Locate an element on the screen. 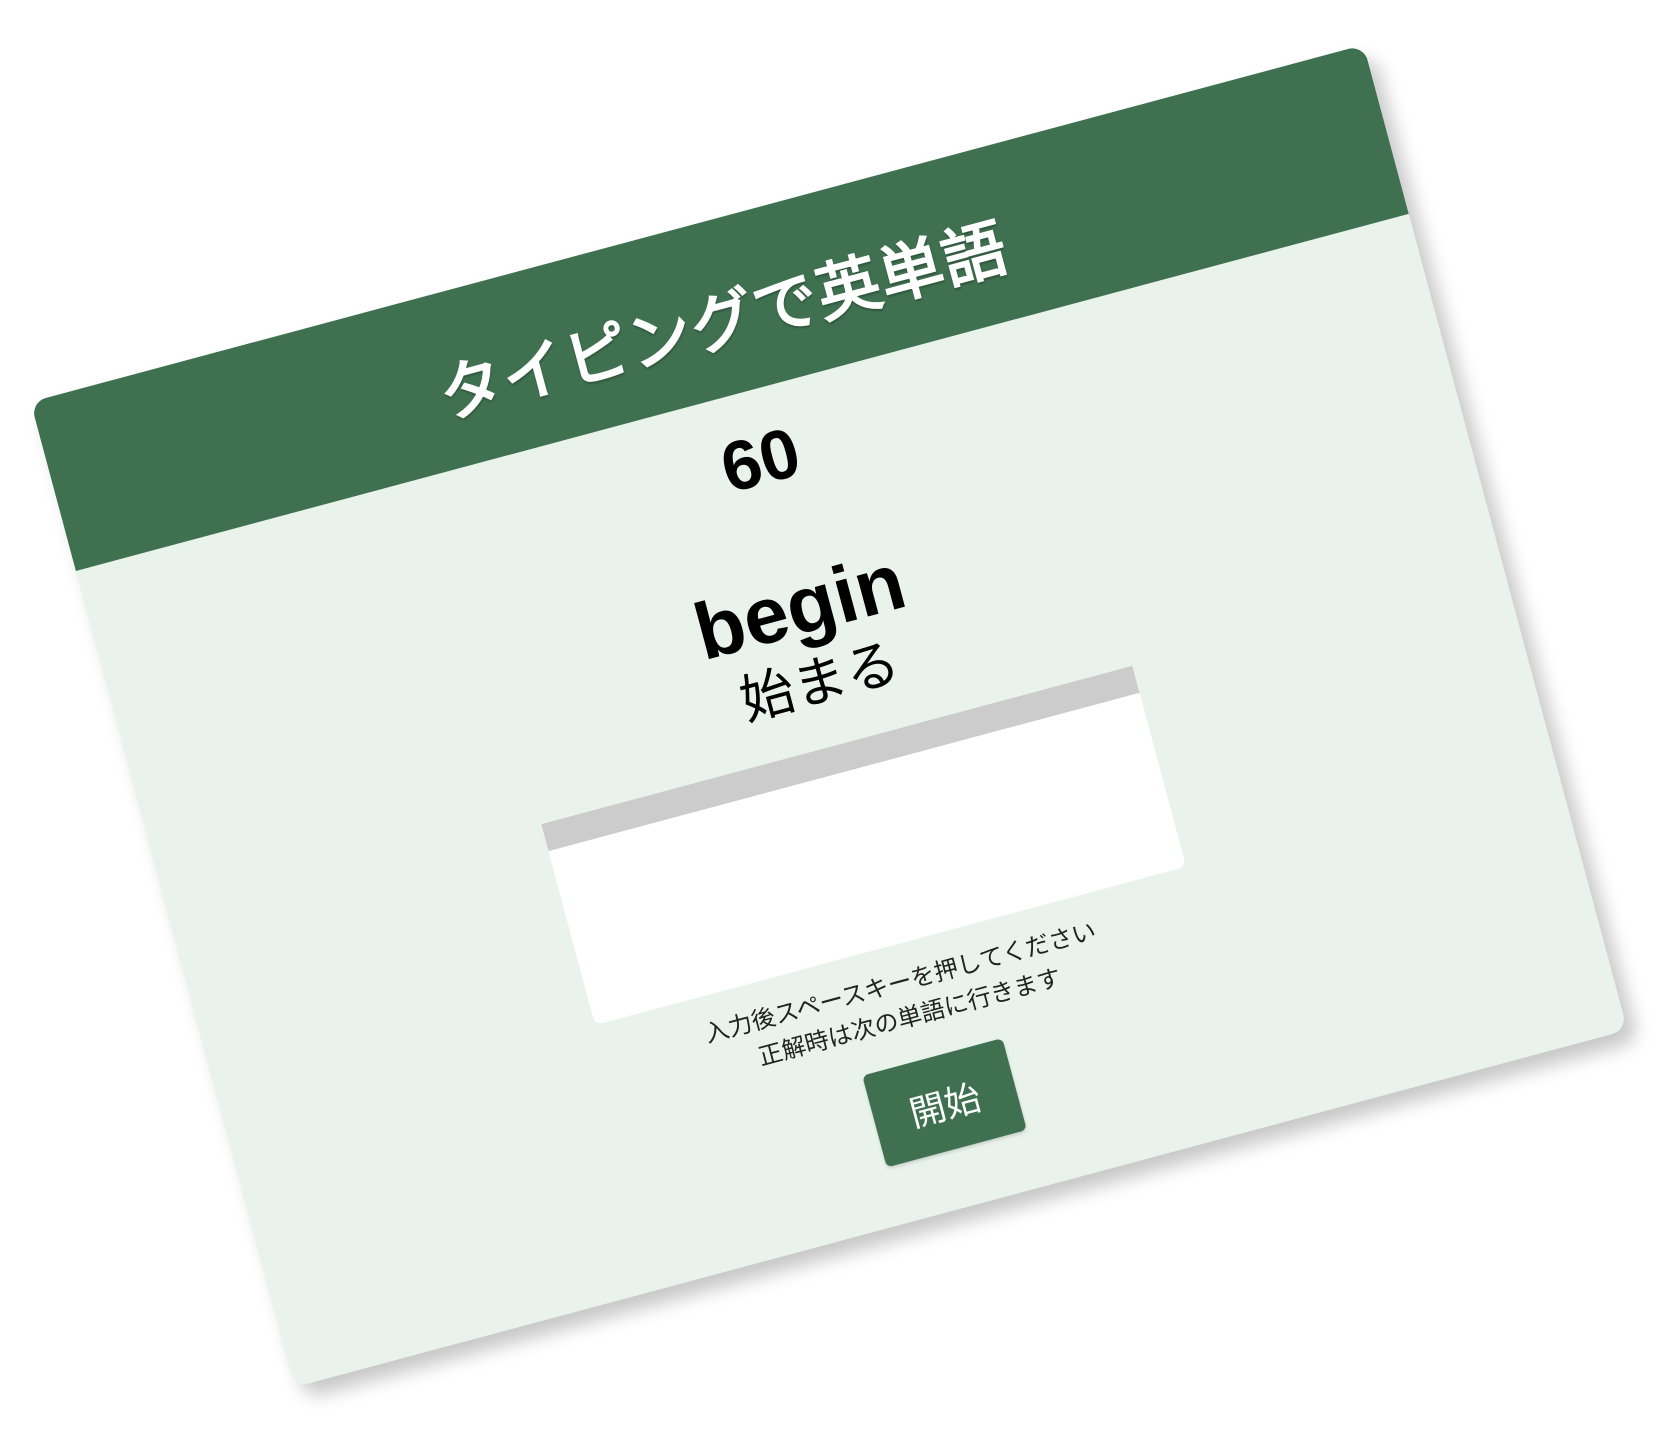 The image size is (1668, 1449). start-button: 開始 is located at coordinates (944, 1103).